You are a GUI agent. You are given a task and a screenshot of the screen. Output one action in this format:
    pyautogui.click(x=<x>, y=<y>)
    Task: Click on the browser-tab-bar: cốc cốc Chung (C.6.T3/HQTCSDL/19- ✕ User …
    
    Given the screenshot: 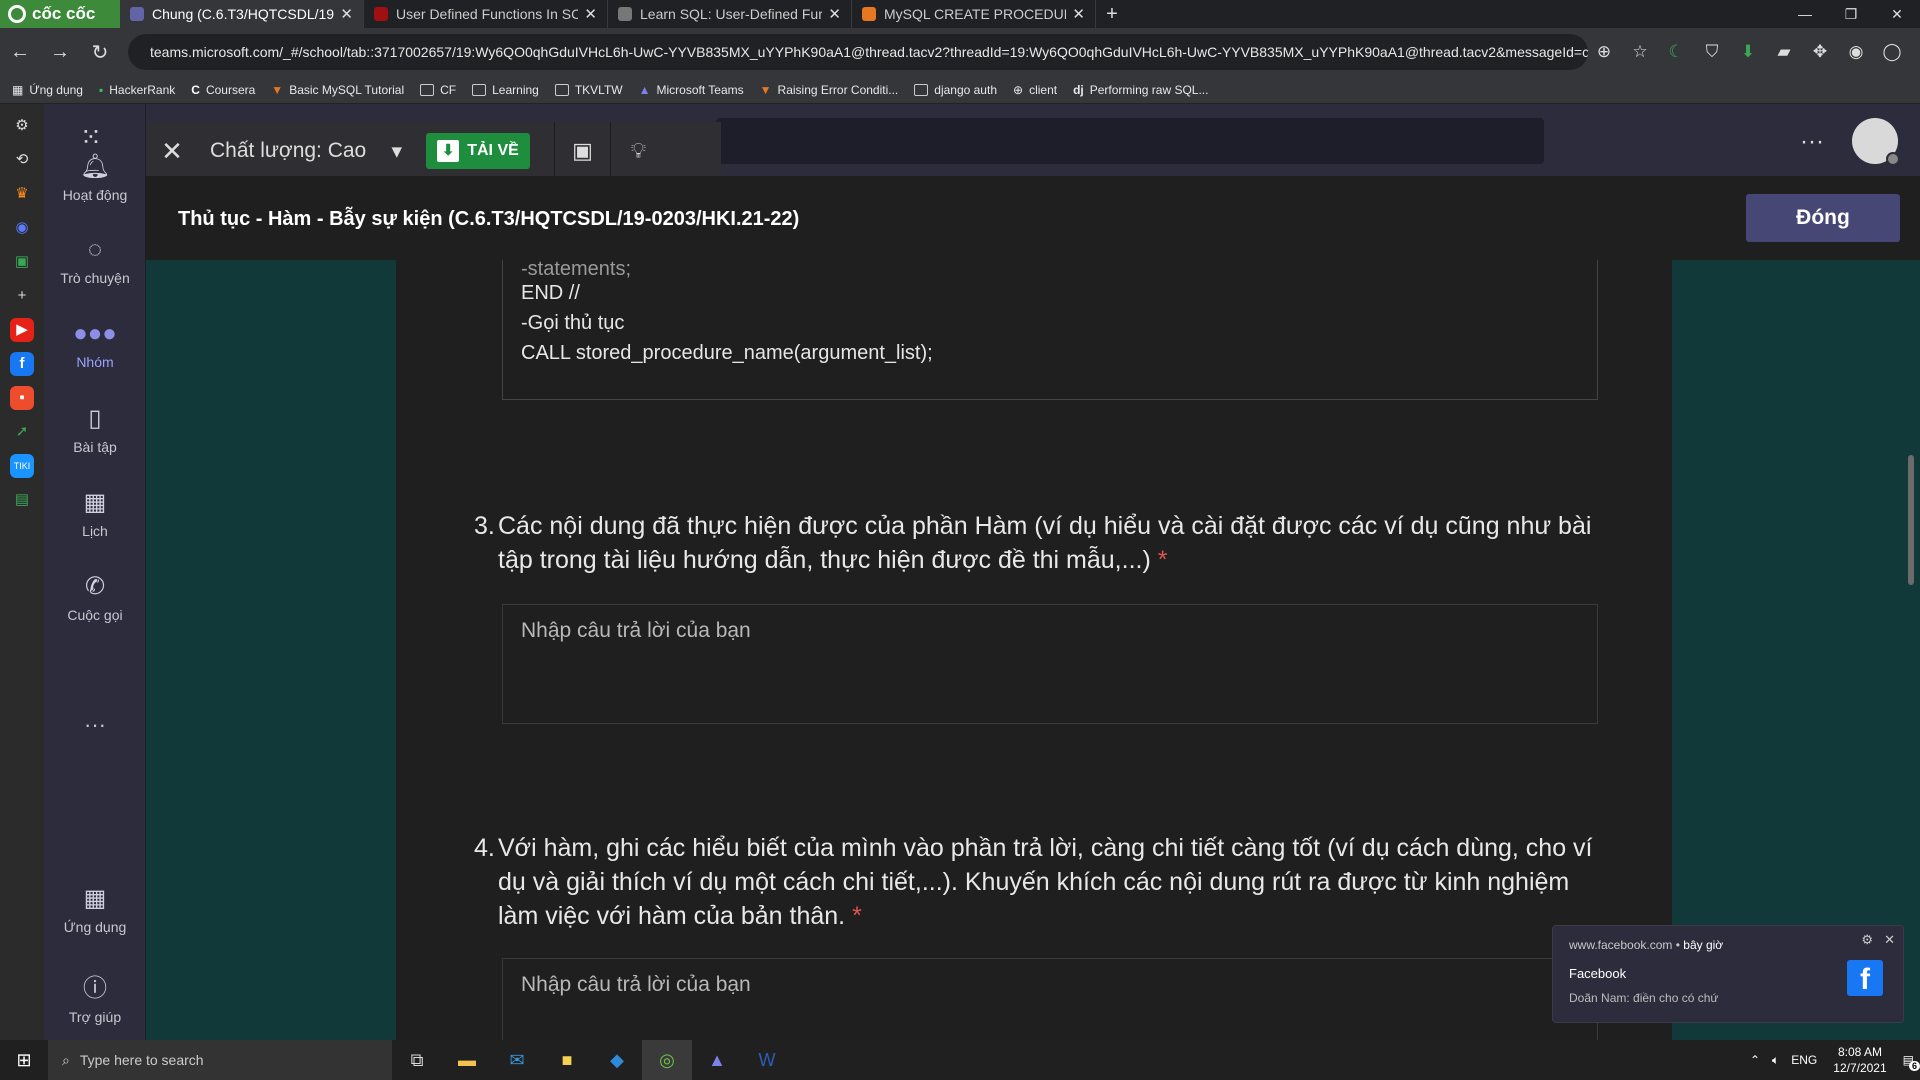 What is the action you would take?
    pyautogui.click(x=960, y=14)
    